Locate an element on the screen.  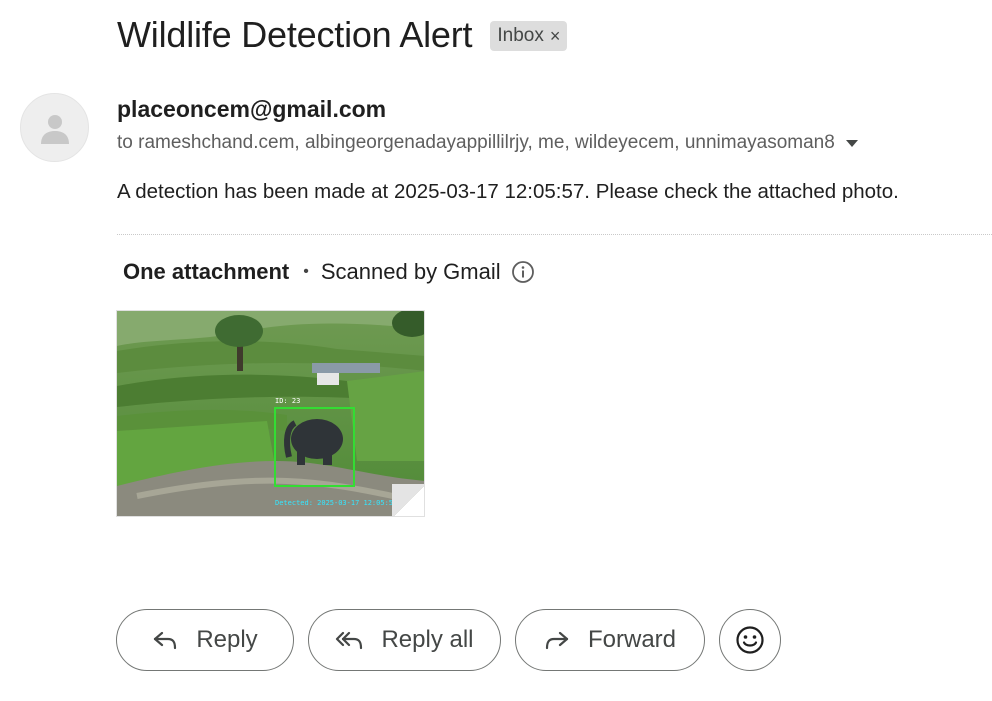
forward-button: Forward is located at coordinates (610, 640).